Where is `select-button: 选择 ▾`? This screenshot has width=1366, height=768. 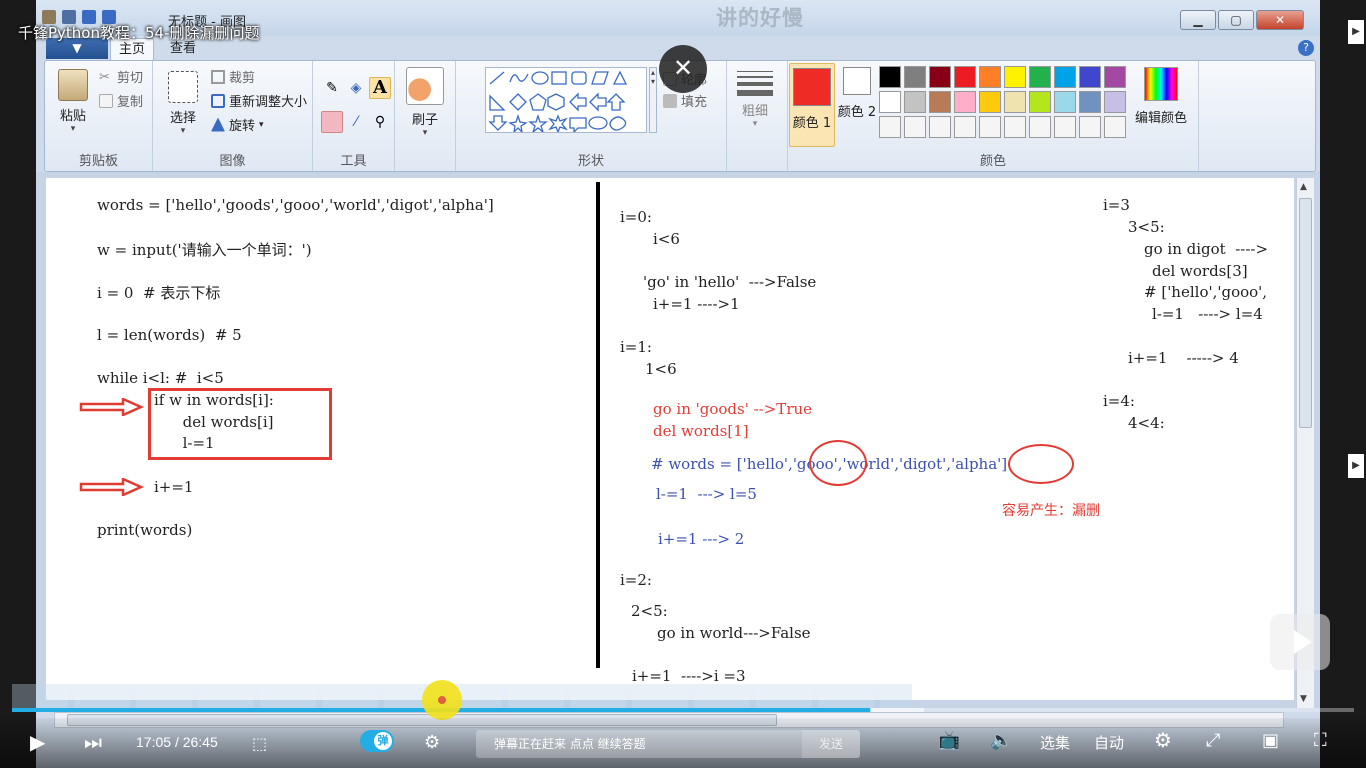
select-button: 选择 ▾ is located at coordinates (183, 103).